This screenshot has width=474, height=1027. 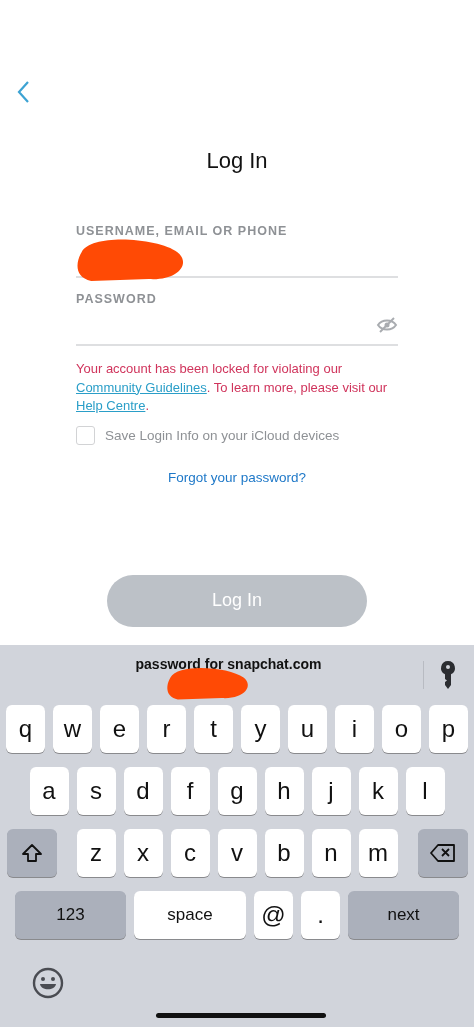 What do you see at coordinates (222, 435) in the screenshot?
I see `checkbox-label: Save Login Info on your iCloud devices` at bounding box center [222, 435].